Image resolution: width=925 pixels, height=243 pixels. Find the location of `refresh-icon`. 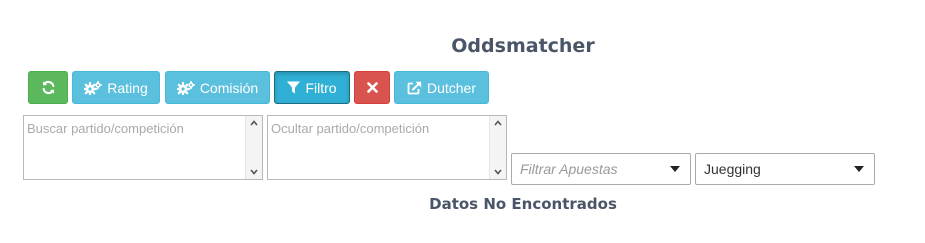

refresh-icon is located at coordinates (48, 87).